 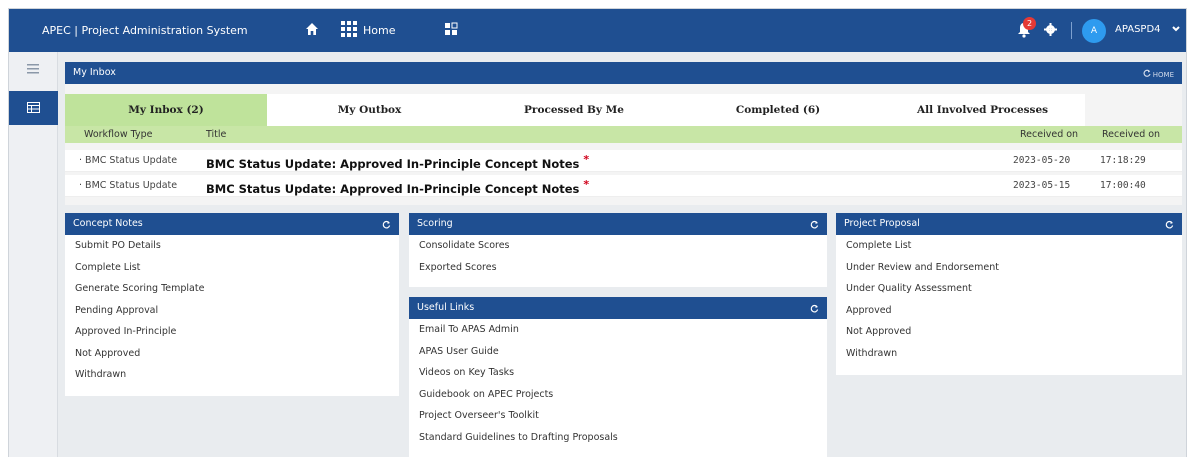 What do you see at coordinates (1042, 185) in the screenshot?
I see `received-date: 2023-05-15` at bounding box center [1042, 185].